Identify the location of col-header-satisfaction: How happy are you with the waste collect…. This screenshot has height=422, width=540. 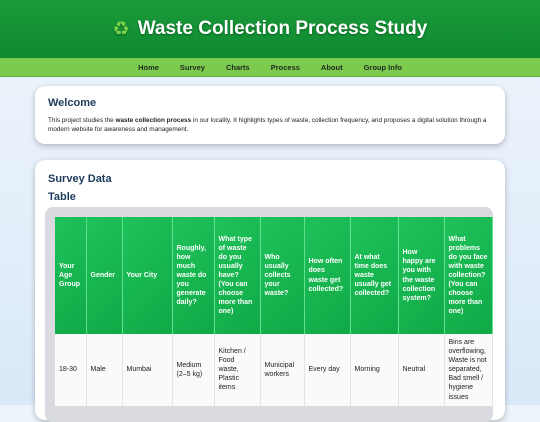
(421, 275).